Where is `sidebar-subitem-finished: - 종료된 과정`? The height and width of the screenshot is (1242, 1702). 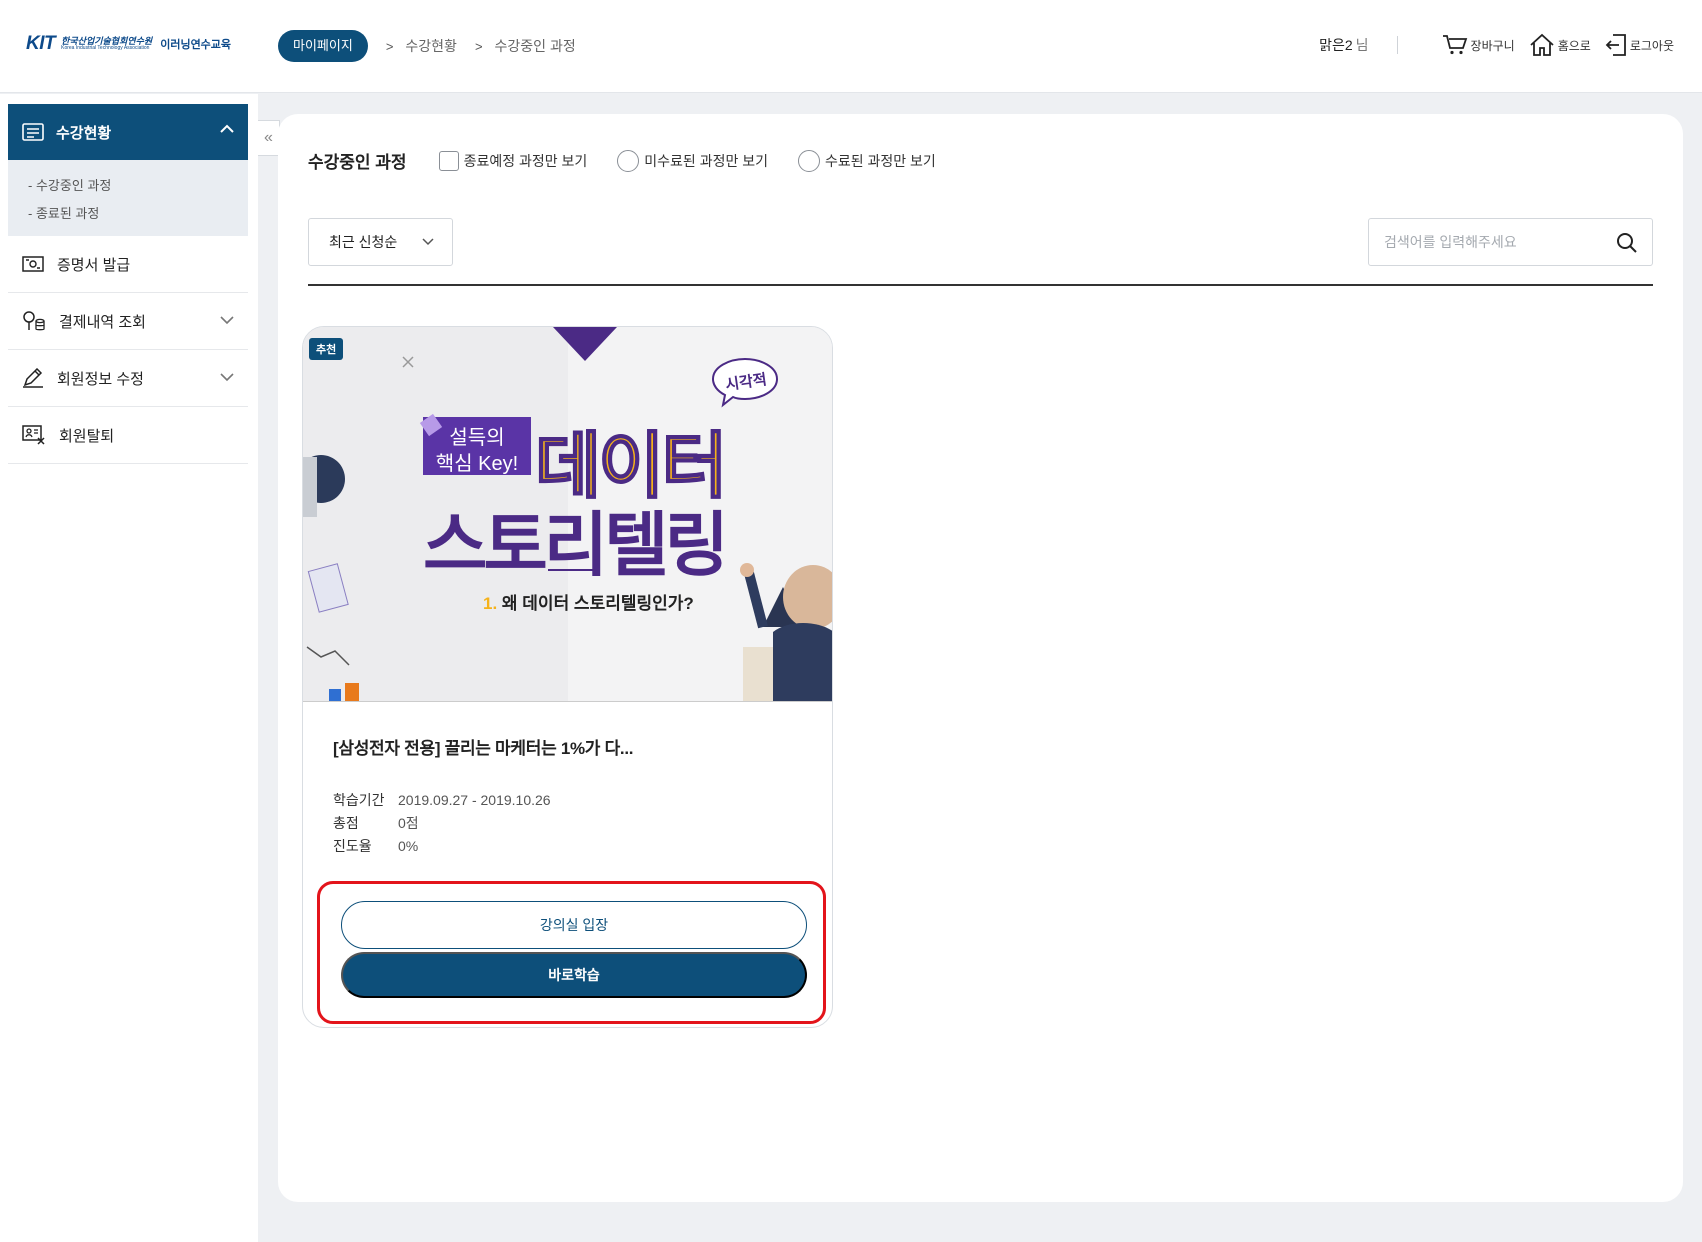 sidebar-subitem-finished: - 종료된 과정 is located at coordinates (138, 214).